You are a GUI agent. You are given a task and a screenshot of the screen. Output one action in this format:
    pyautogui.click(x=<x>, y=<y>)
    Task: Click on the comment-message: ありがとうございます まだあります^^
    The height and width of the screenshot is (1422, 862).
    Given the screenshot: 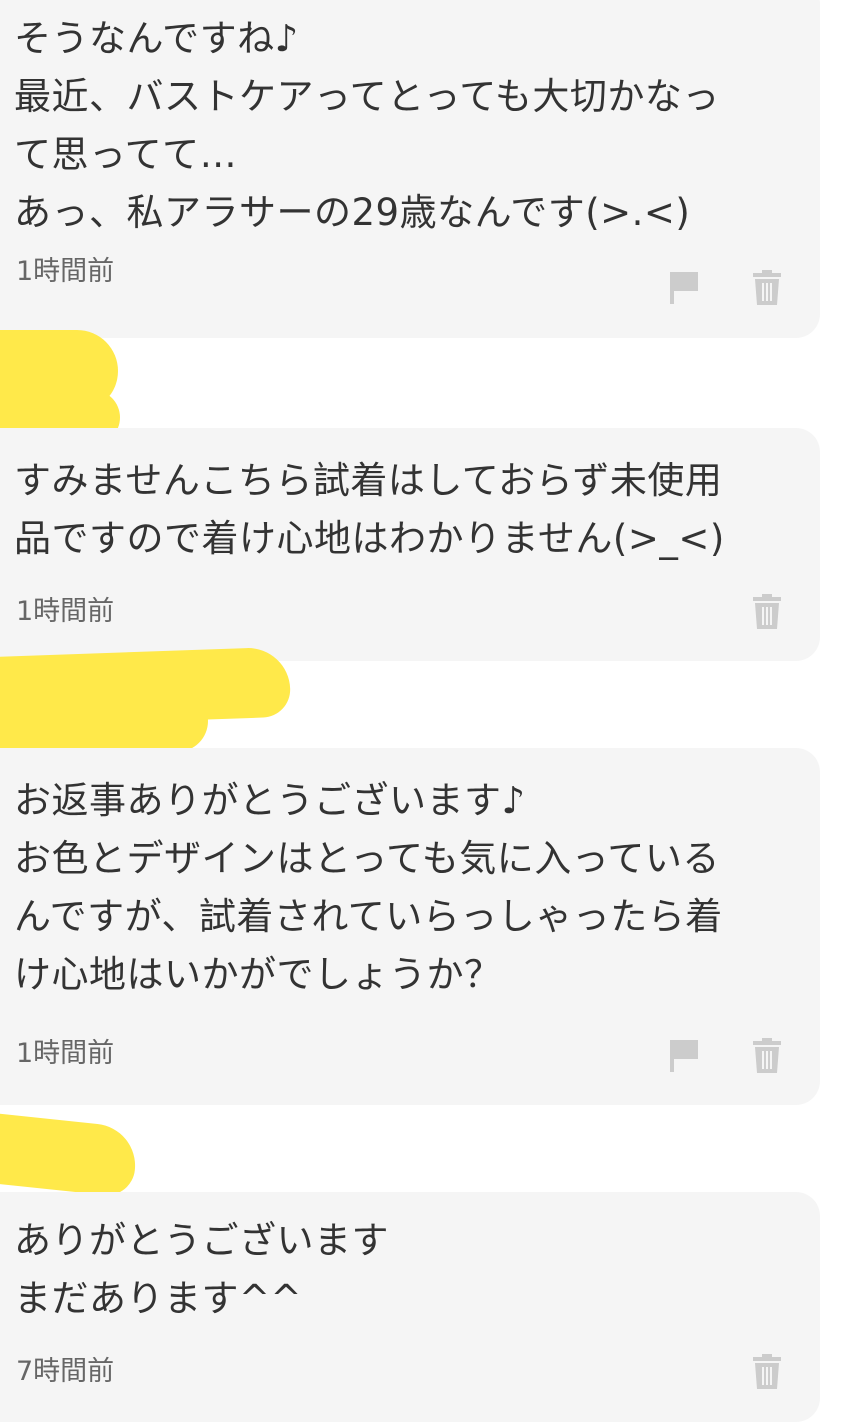 What is the action you would take?
    pyautogui.click(x=201, y=1269)
    